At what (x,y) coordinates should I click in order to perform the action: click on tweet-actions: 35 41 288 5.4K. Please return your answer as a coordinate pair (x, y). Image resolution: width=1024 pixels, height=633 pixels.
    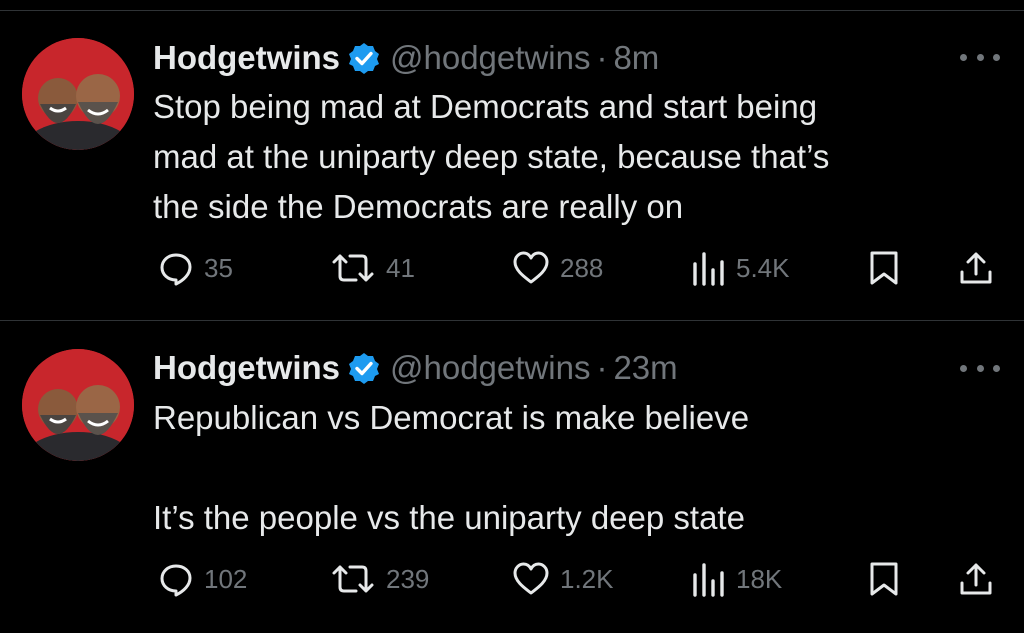
    Looking at the image, I should click on (512, 268).